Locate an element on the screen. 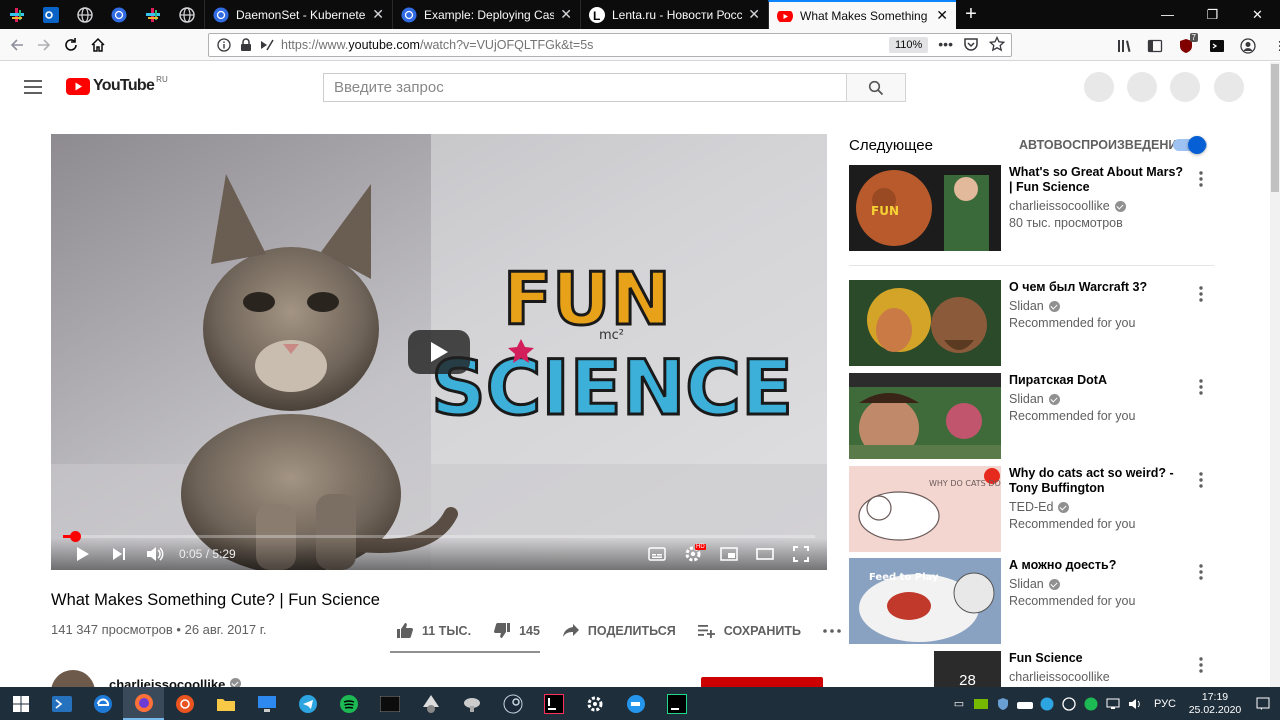 This screenshot has height=720, width=1280. tab-daemonset: DaemonSet - Kubernetes ✕ is located at coordinates (298, 14).